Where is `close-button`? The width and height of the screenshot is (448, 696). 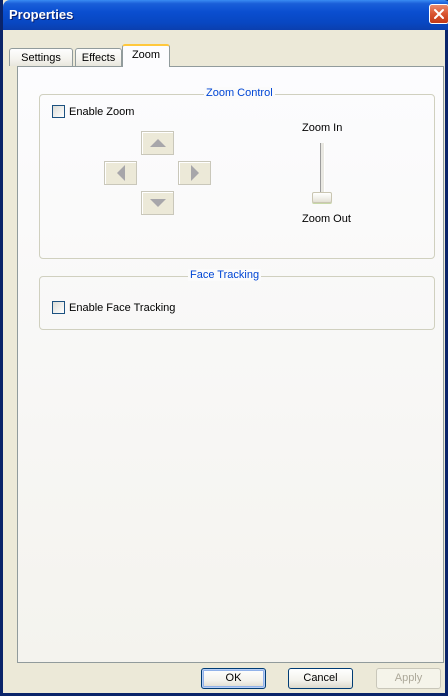 close-button is located at coordinates (438, 14).